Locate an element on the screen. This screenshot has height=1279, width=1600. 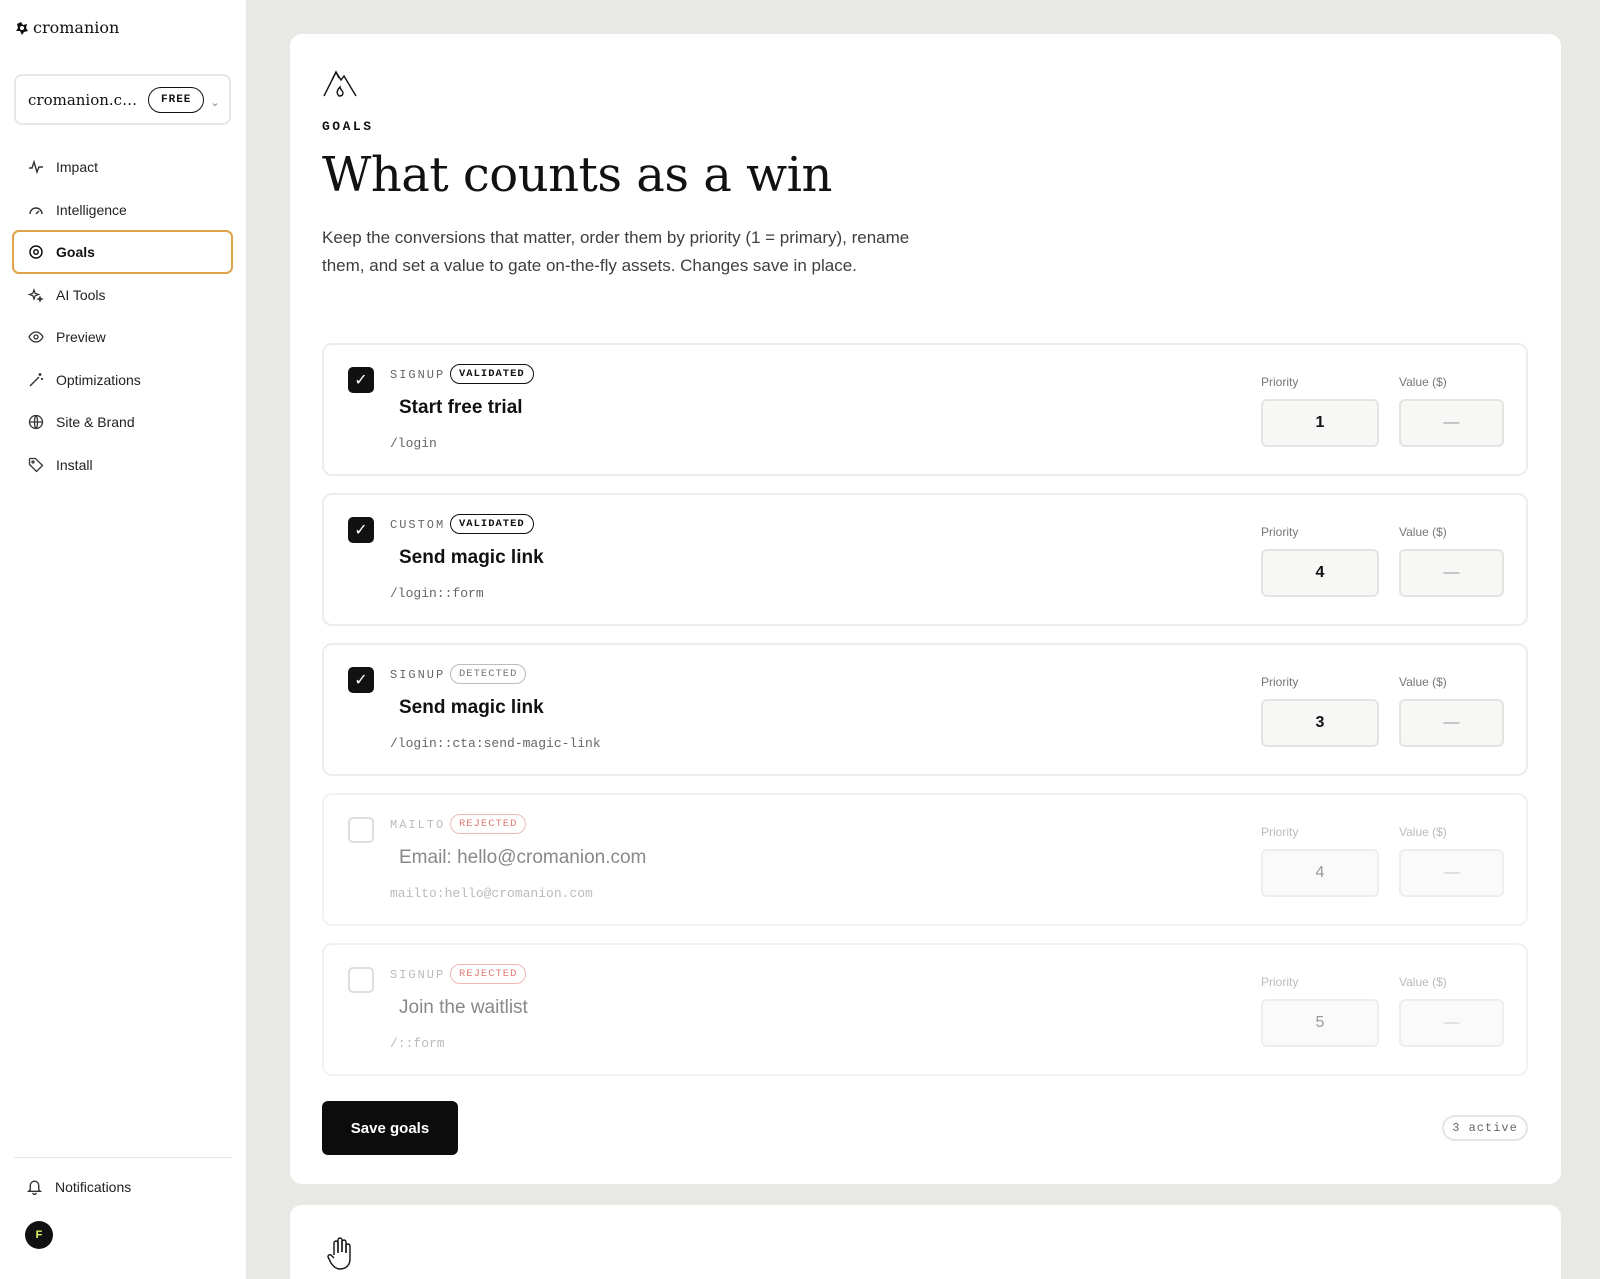
sidebar-item-intelligence: Intelligence is located at coordinates (122, 210).